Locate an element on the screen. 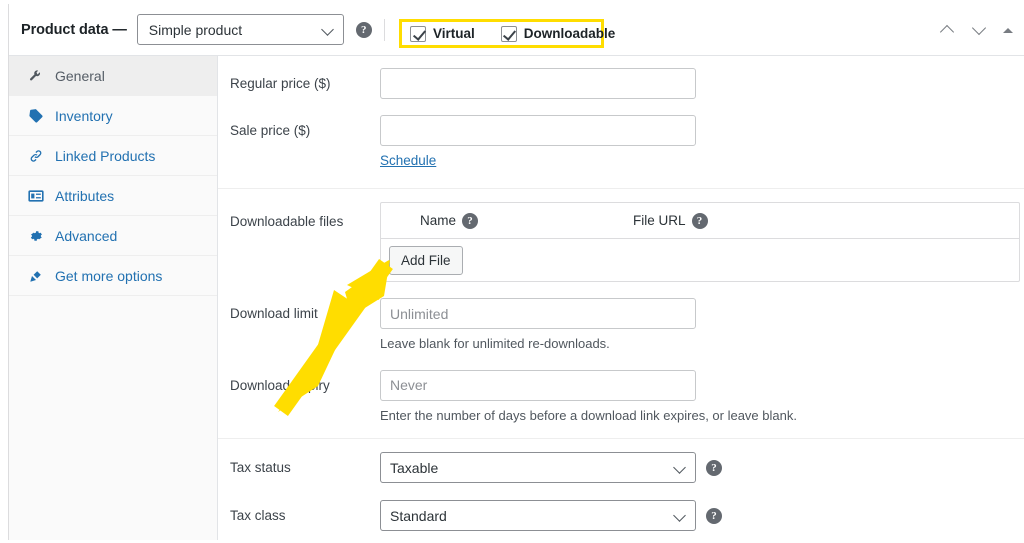 Image resolution: width=1024 pixels, height=543 pixels. regular-price-row: Regular price ($) is located at coordinates (621, 83).